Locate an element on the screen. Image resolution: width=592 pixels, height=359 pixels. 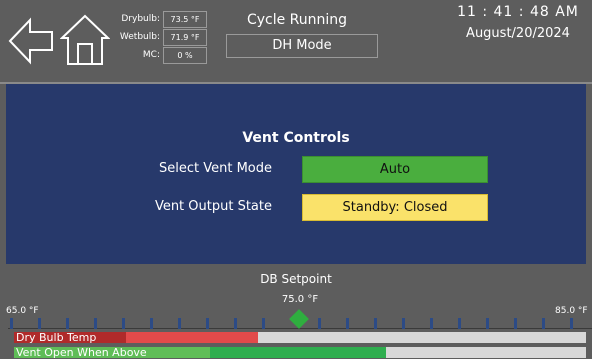
vent-open-bar: Vent Open When Above is located at coordinates (300, 352).